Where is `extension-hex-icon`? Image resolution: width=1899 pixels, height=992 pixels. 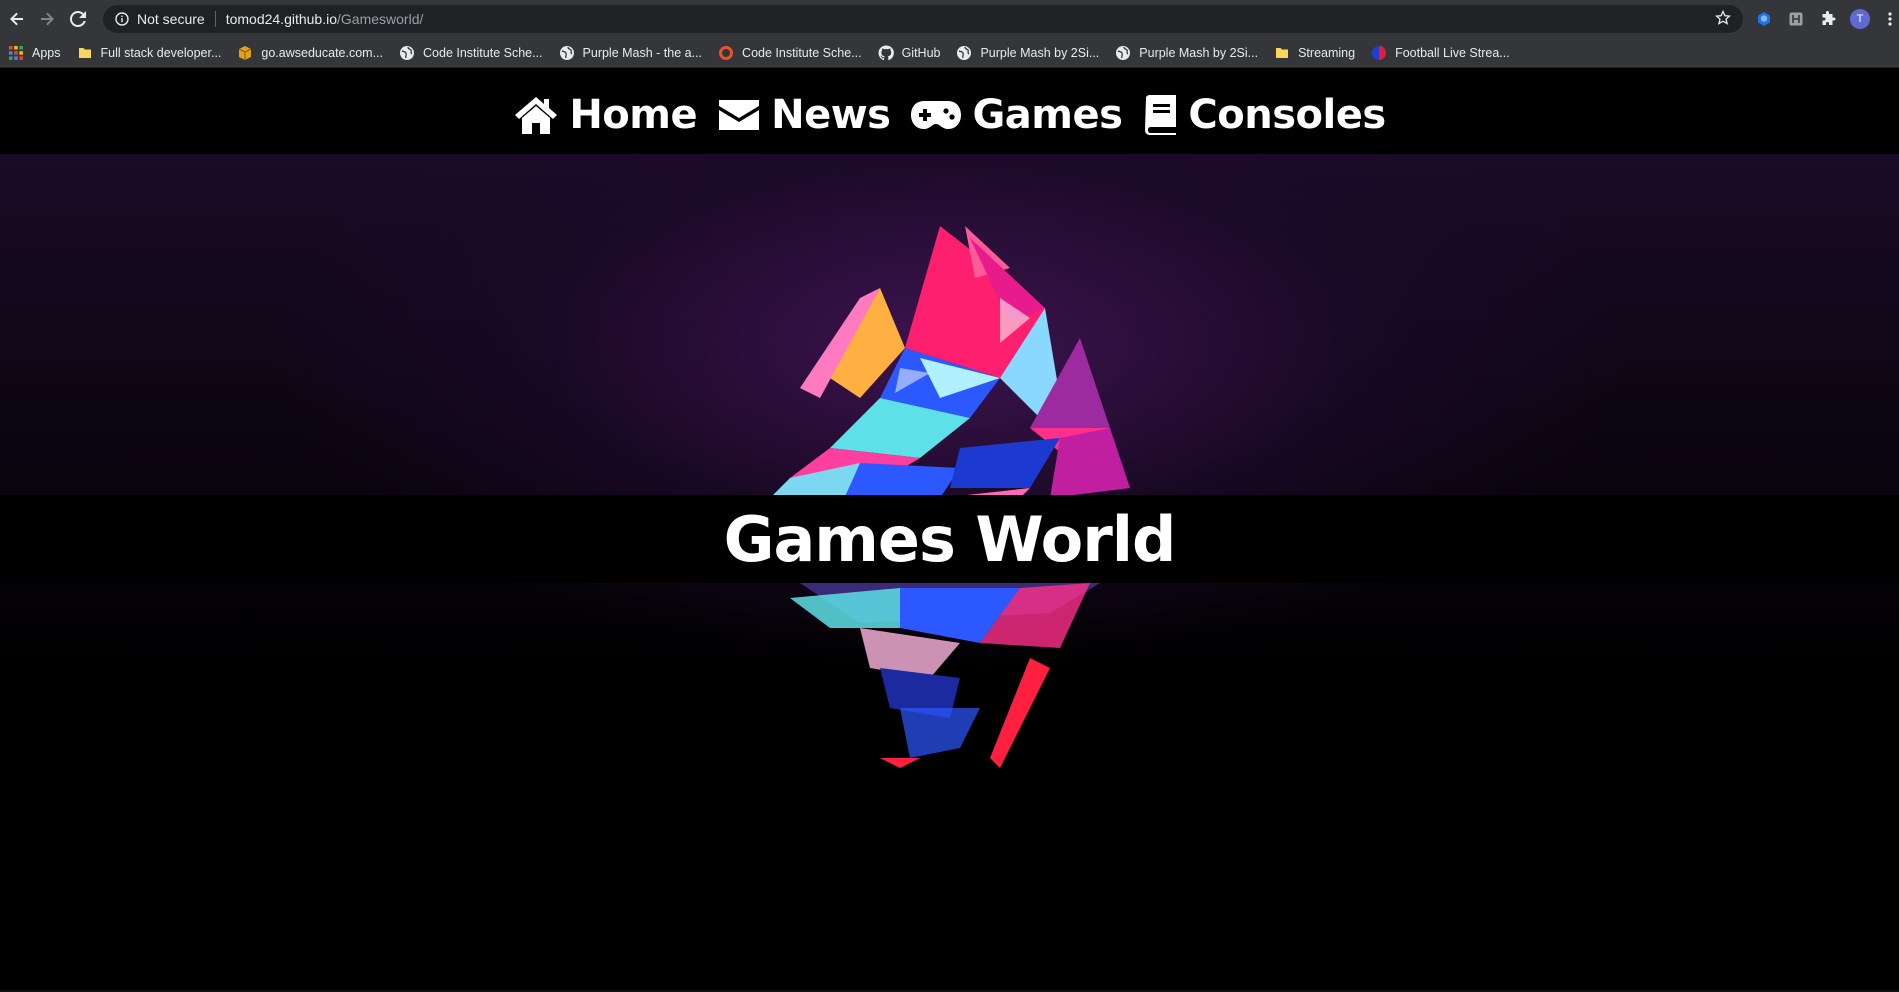
extension-hex-icon is located at coordinates (1764, 19).